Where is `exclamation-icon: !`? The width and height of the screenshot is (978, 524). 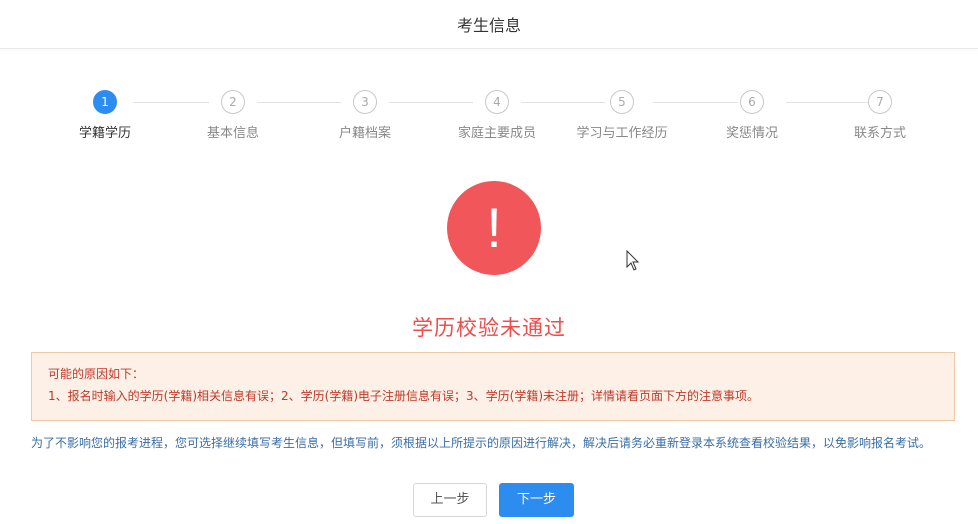 exclamation-icon: ! is located at coordinates (494, 228).